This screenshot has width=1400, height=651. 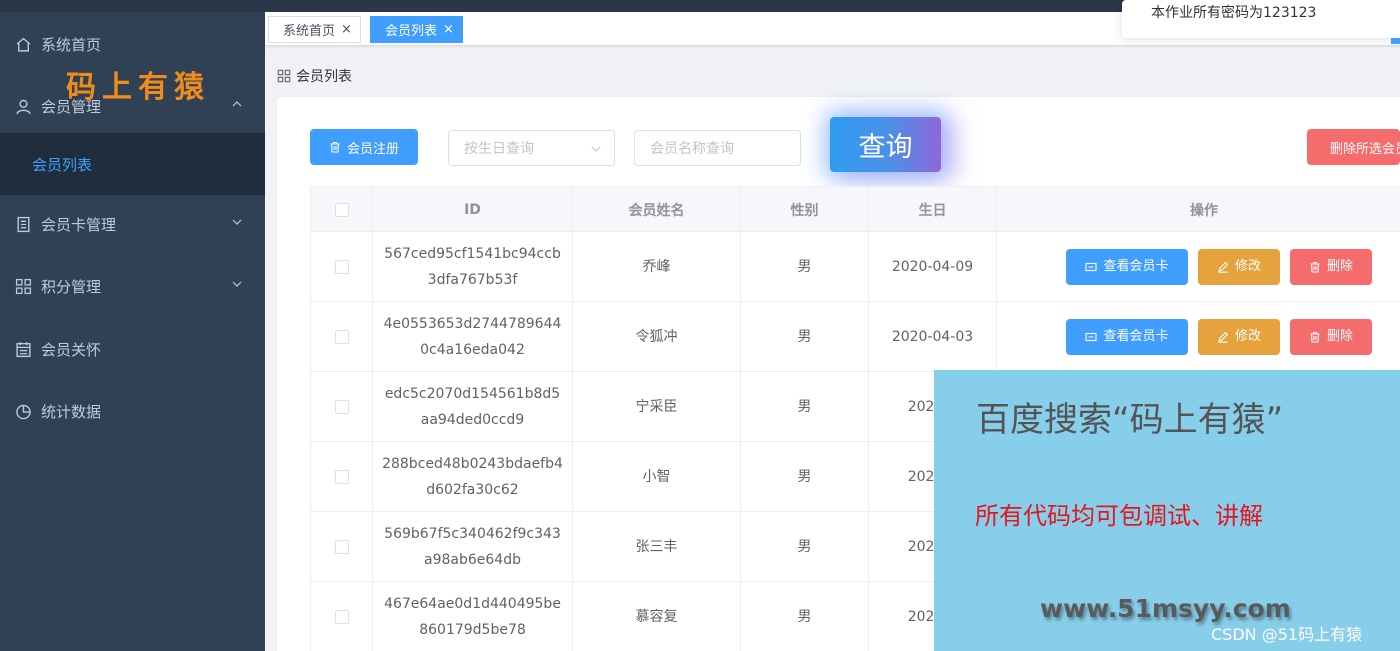 I want to click on id-part: 860179d5be78, so click(x=472, y=630).